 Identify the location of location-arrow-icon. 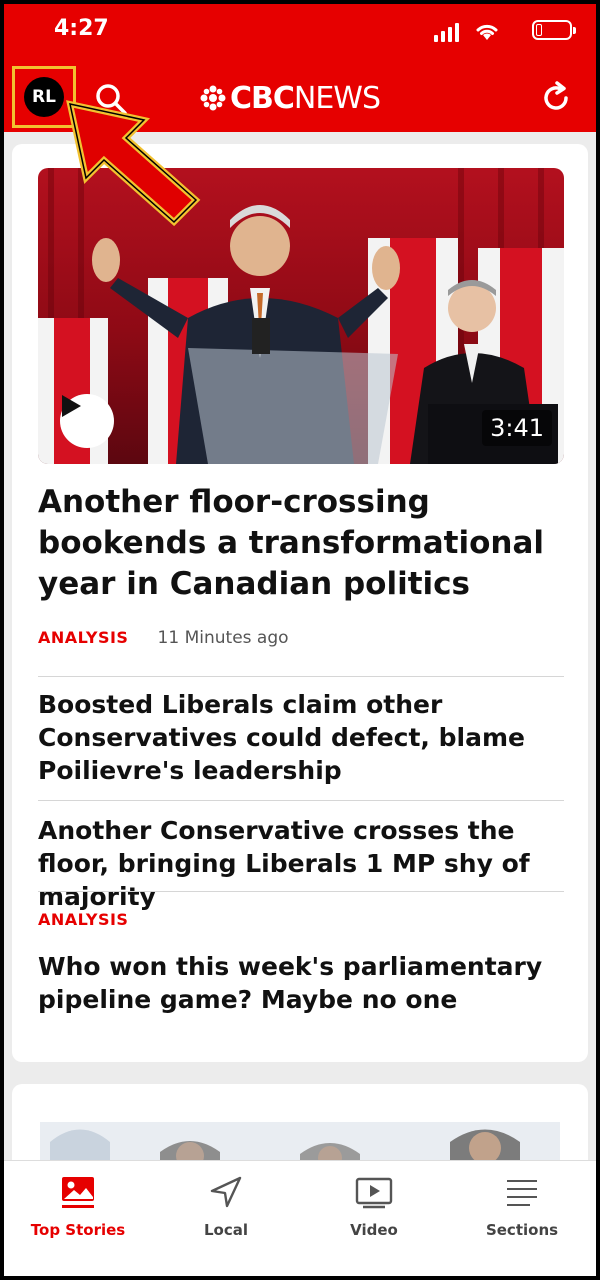
(226, 1192).